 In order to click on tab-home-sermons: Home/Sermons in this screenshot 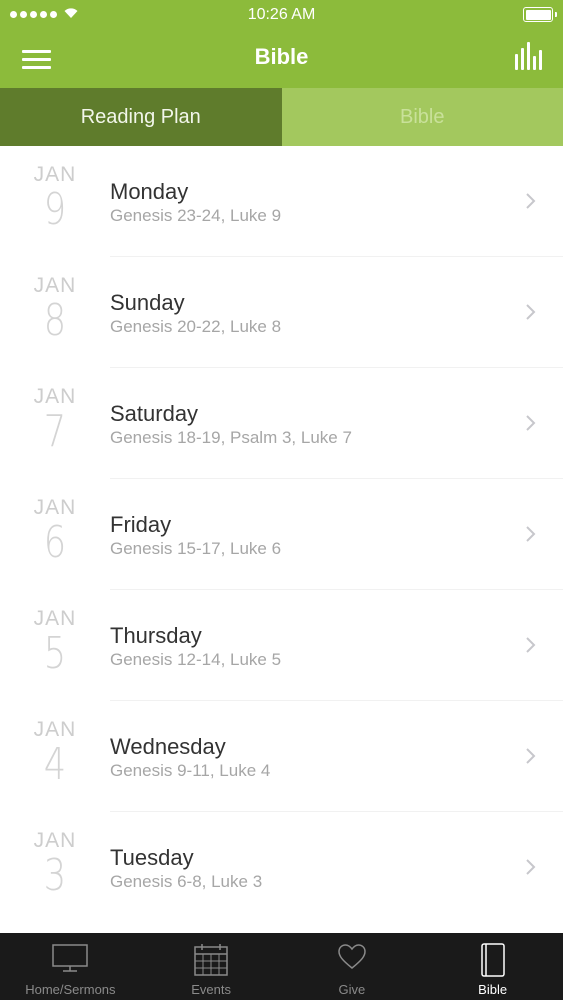, I will do `click(70, 966)`.